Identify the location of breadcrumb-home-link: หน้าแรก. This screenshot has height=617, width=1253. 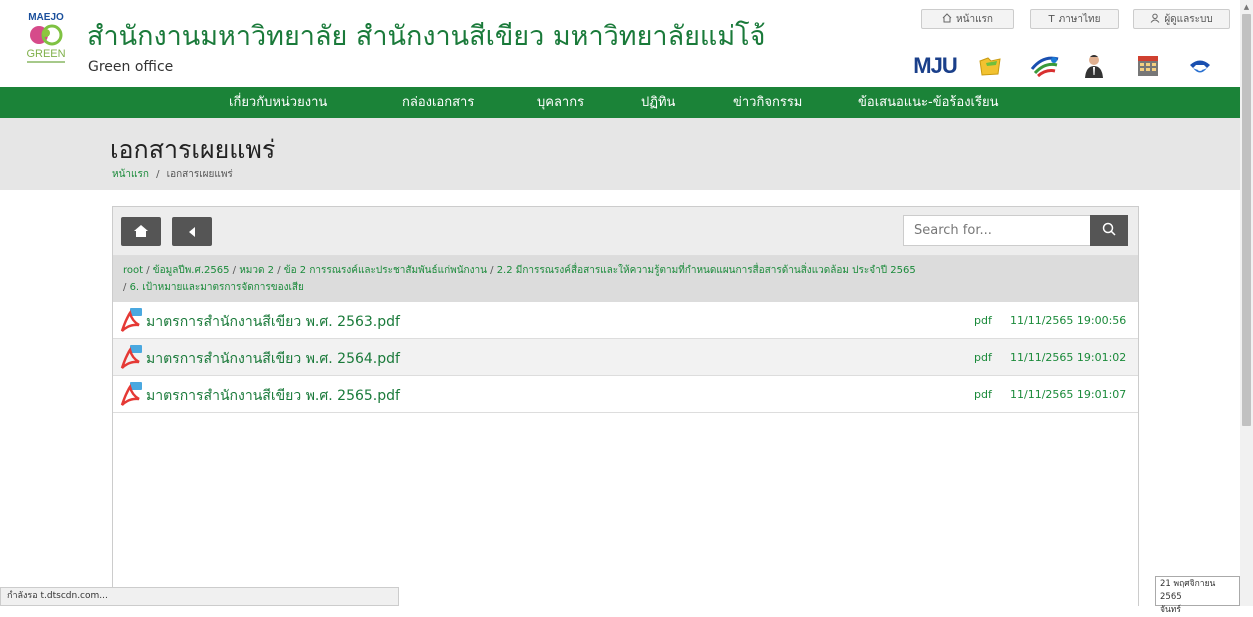
(130, 174).